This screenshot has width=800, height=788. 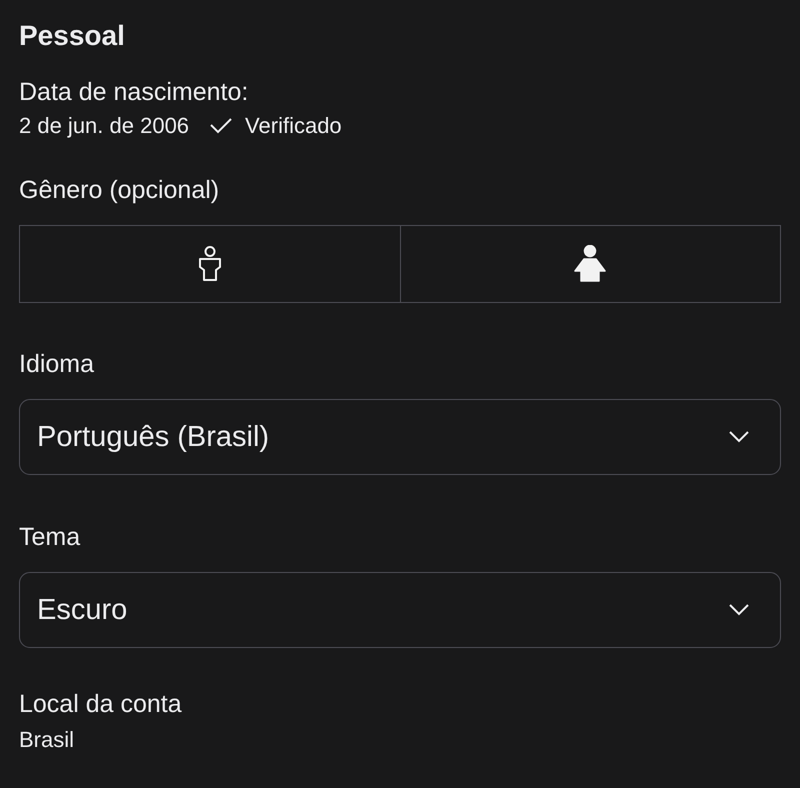 What do you see at coordinates (46, 740) in the screenshot?
I see `account-location: Brasil` at bounding box center [46, 740].